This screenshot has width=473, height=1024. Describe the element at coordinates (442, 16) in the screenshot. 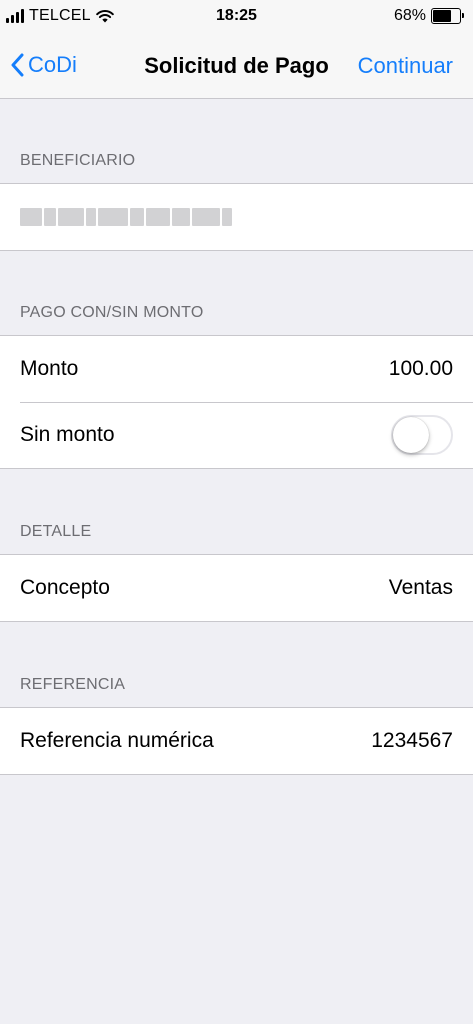

I see `battery-fill` at that location.